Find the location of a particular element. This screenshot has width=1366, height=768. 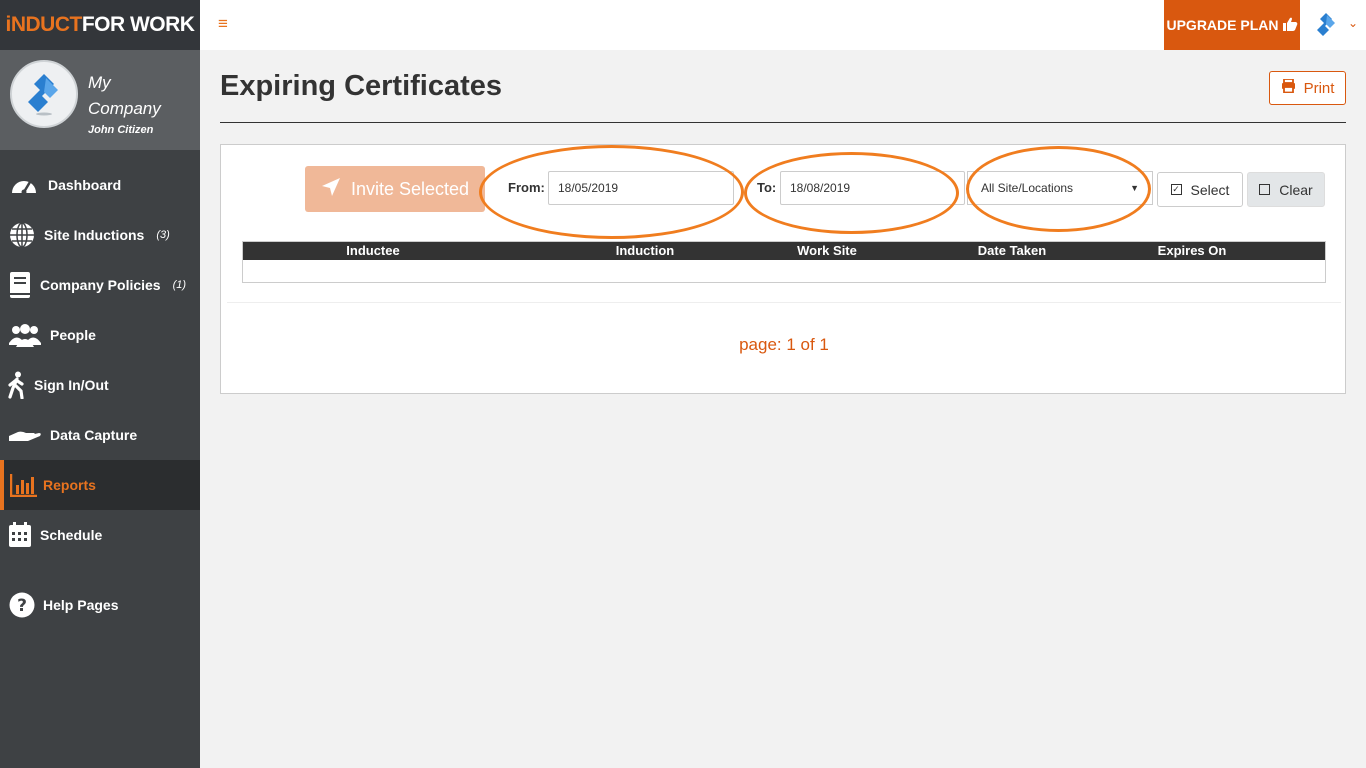

company-logo-icon is located at coordinates (43, 95).